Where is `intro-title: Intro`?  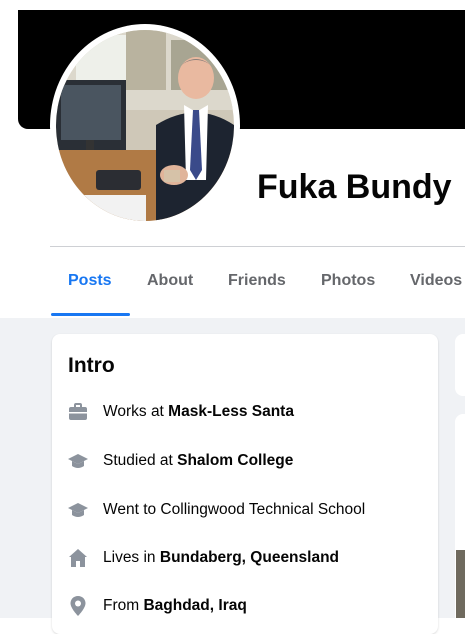 intro-title: Intro is located at coordinates (91, 365).